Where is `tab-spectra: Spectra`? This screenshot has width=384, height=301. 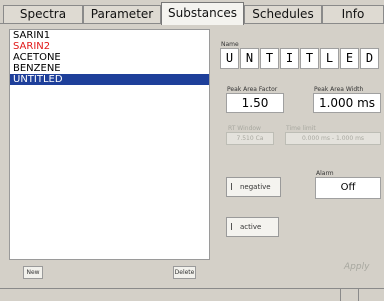
tab-spectra: Spectra is located at coordinates (43, 14).